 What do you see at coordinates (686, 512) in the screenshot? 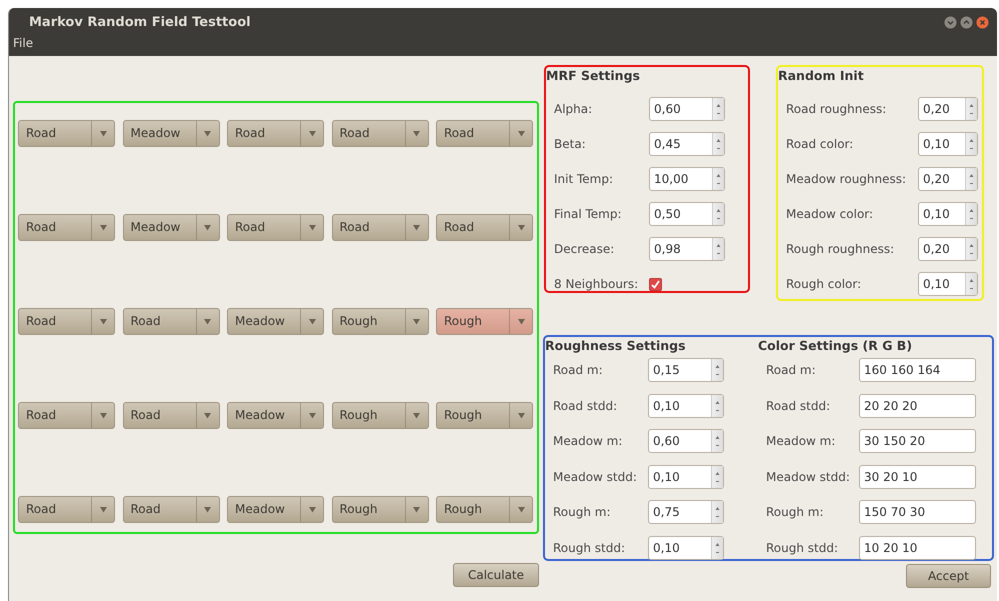
I see `spin-box: 0,75` at bounding box center [686, 512].